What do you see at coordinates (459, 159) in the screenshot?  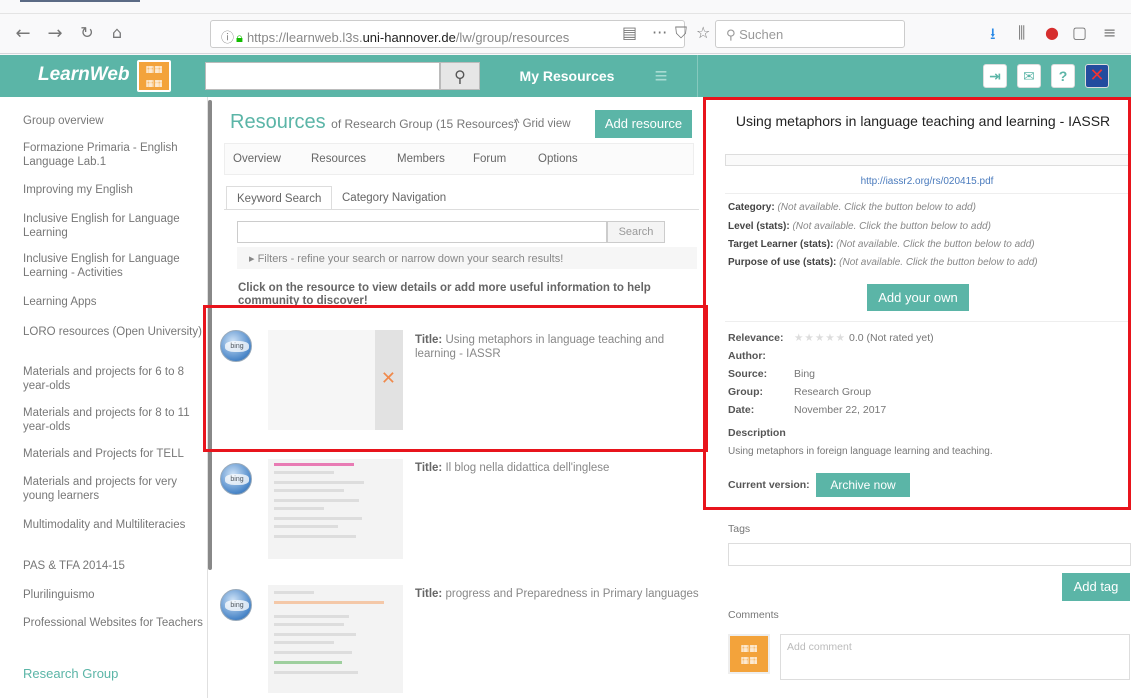 I see `group-tabs: Overview Resources Members Forum Options` at bounding box center [459, 159].